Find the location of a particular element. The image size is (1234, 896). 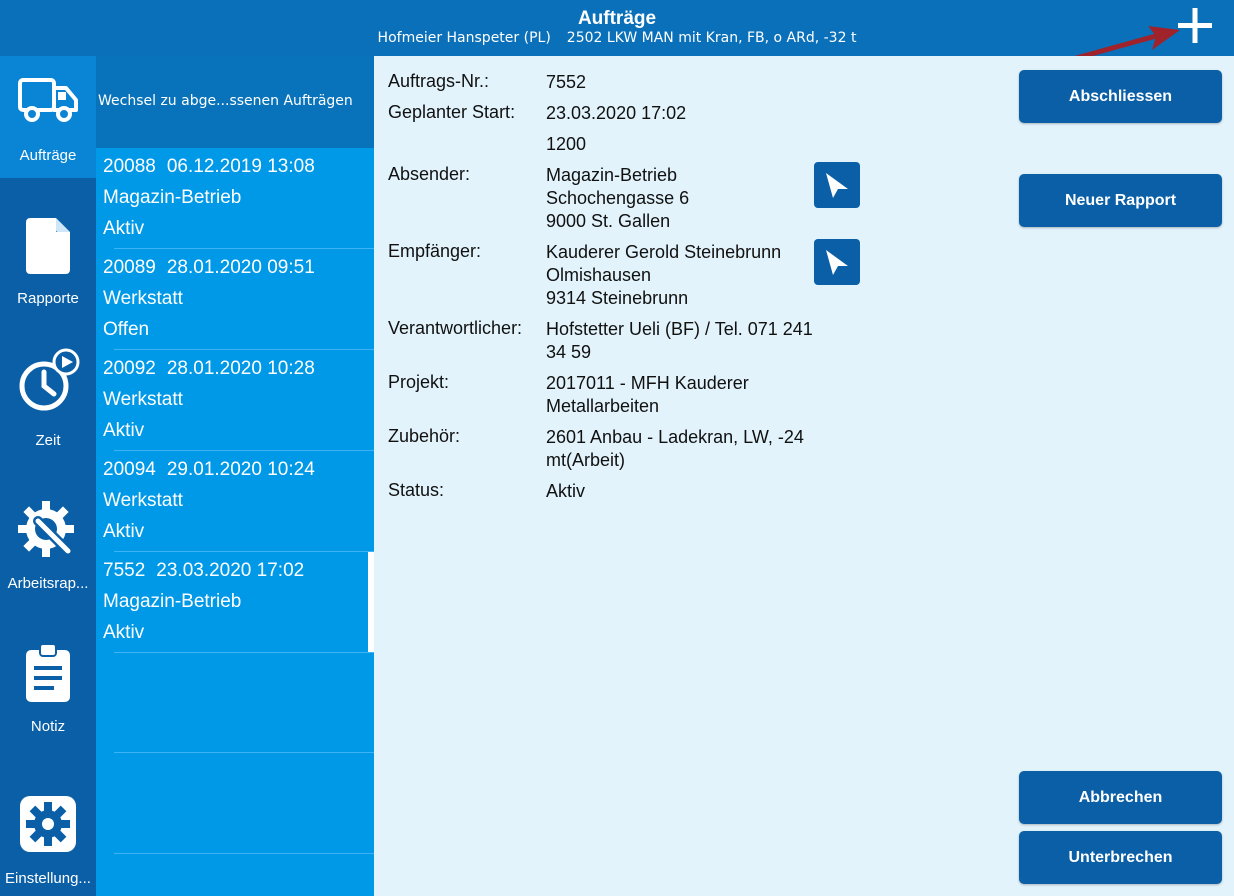

absender-navigate-button is located at coordinates (837, 185).